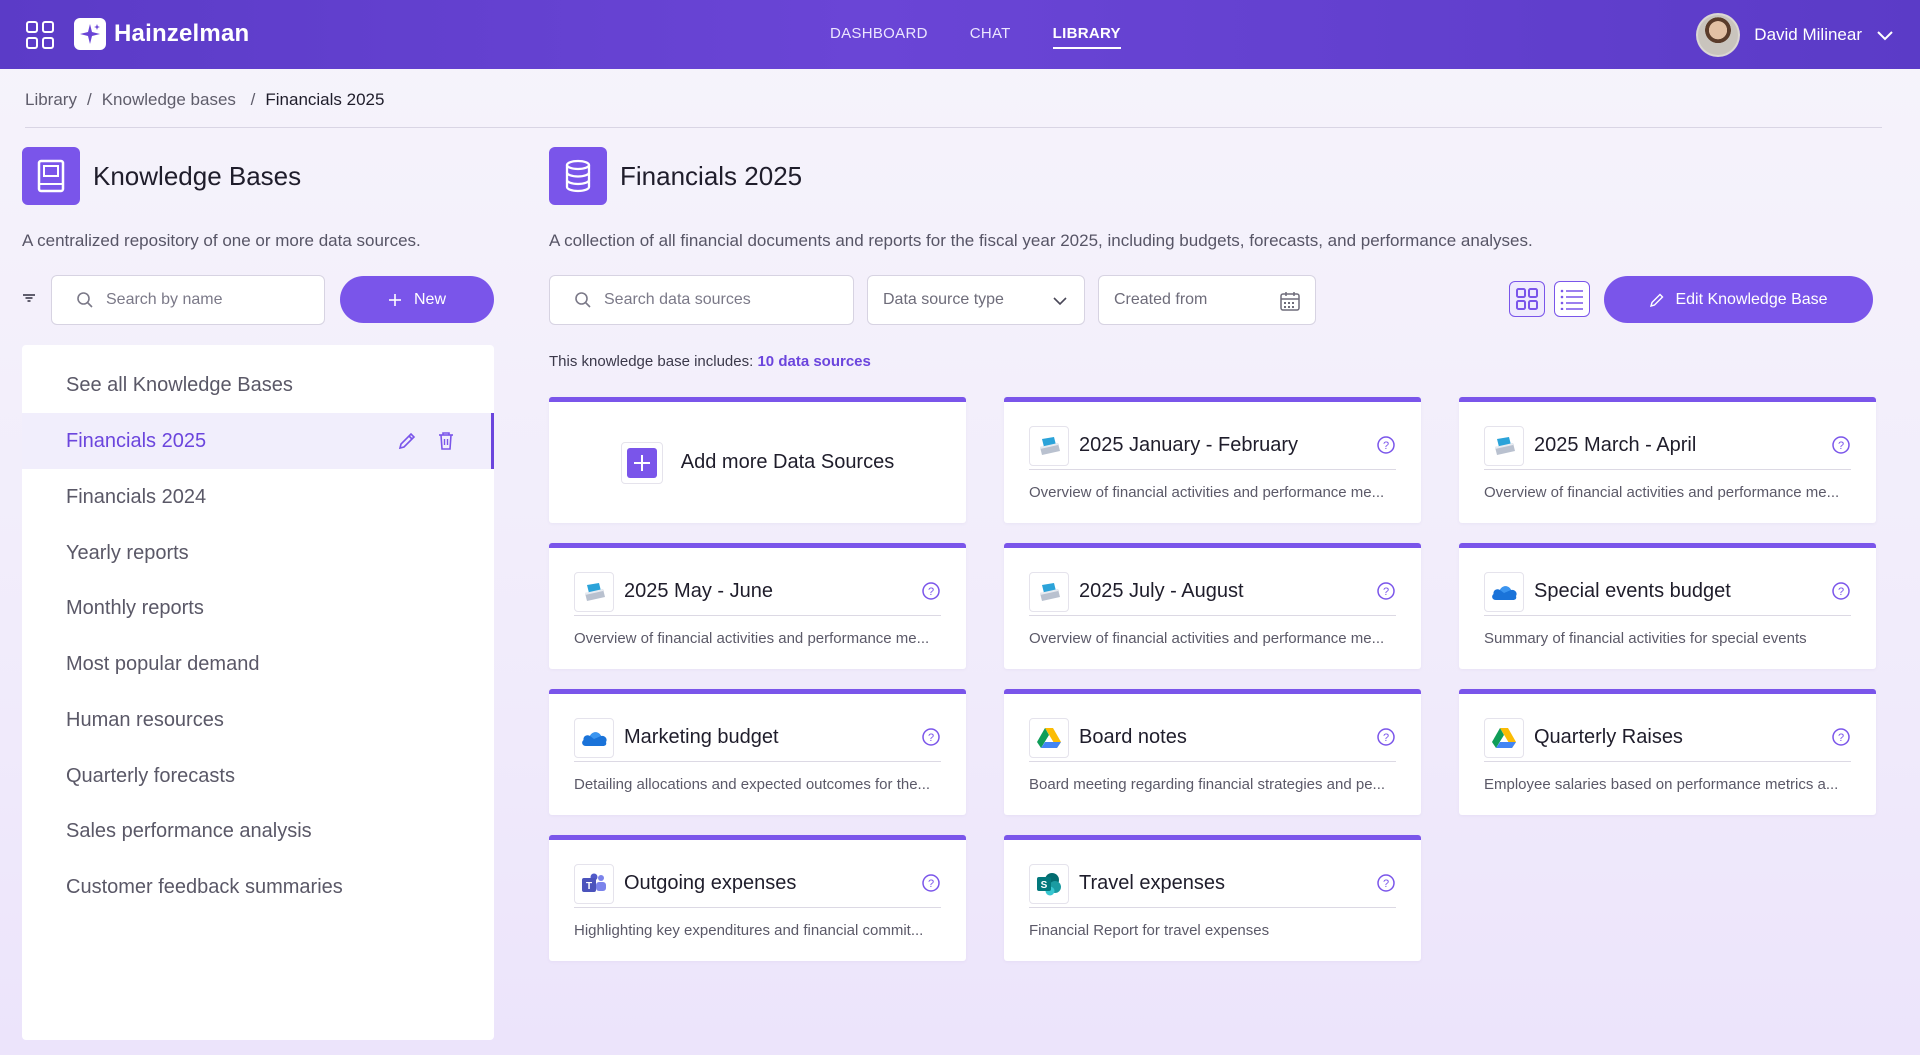 The image size is (1920, 1055). What do you see at coordinates (40, 35) in the screenshot?
I see `app-grid-icon` at bounding box center [40, 35].